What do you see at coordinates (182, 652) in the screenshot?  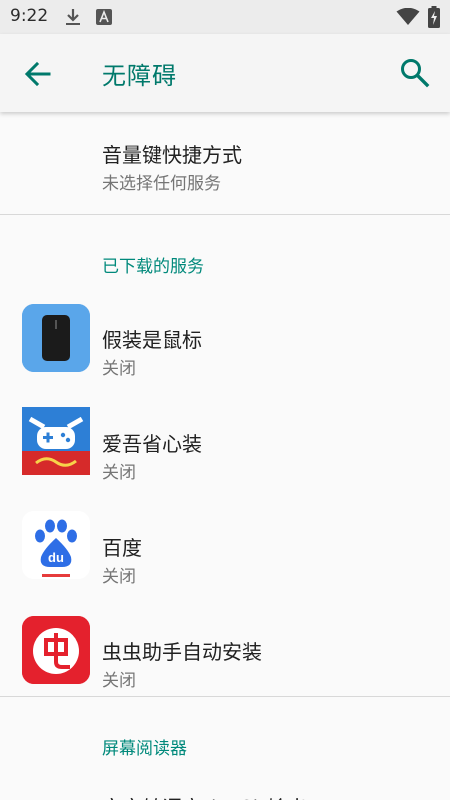 I see `service-title: 虫虫助手自动安装` at bounding box center [182, 652].